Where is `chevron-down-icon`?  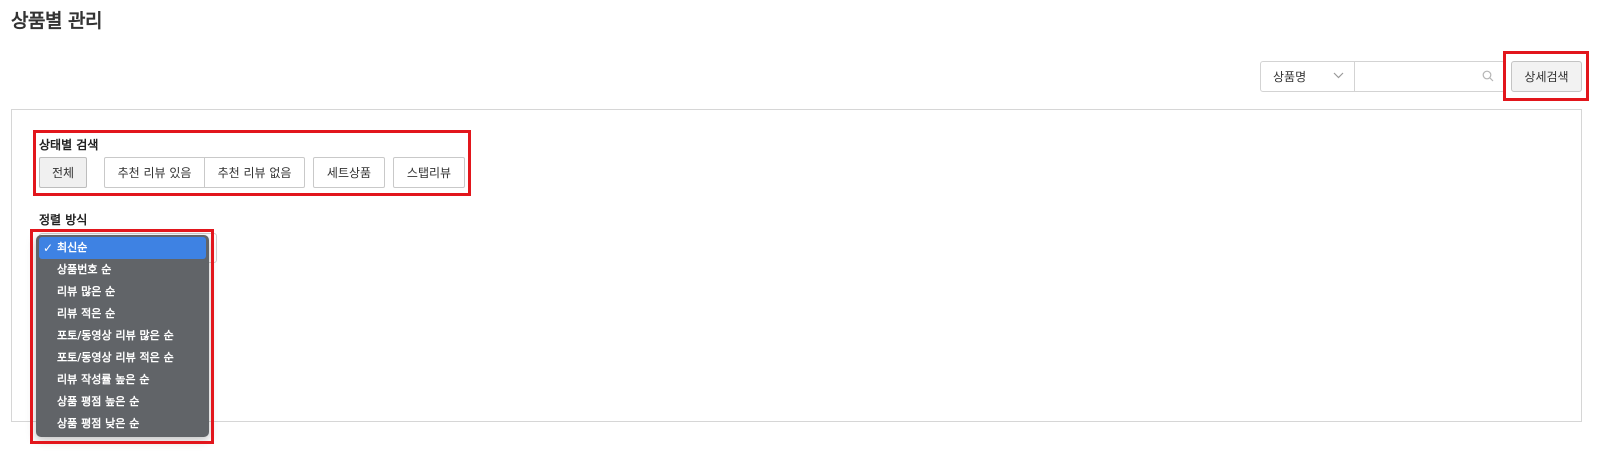
chevron-down-icon is located at coordinates (1338, 76).